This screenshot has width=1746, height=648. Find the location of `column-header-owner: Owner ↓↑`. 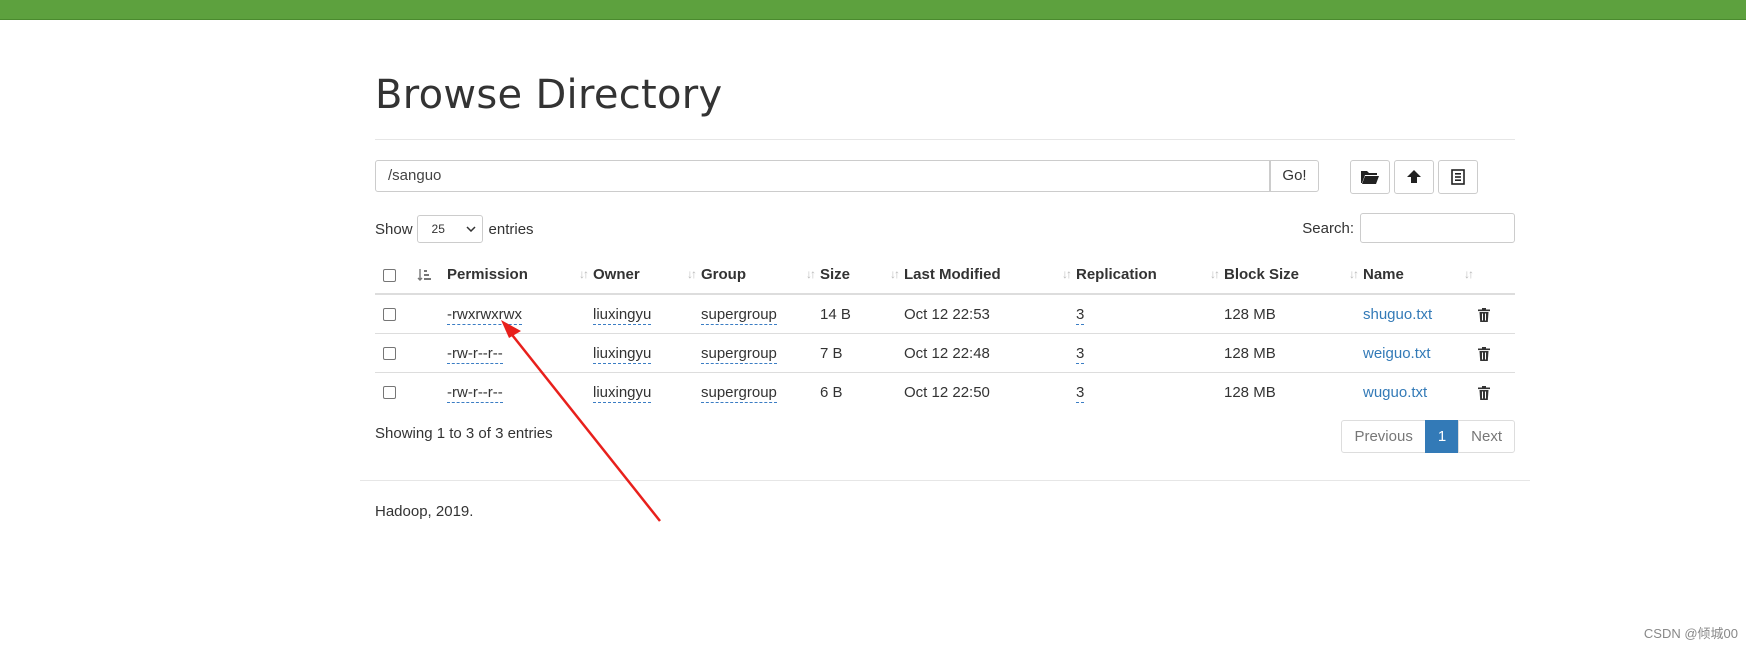

column-header-owner: Owner ↓↑ is located at coordinates (647, 275).